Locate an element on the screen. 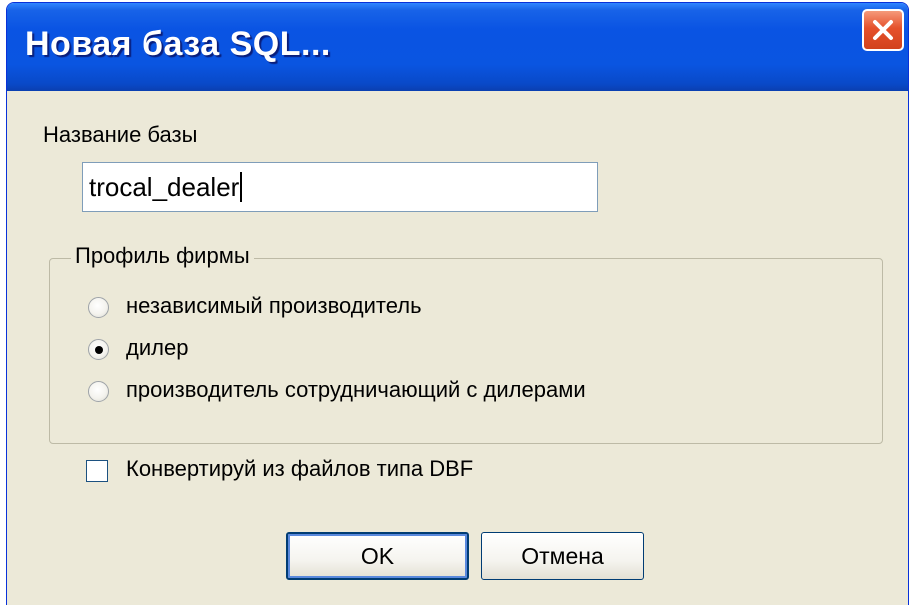  convert-dbf-label: Конвертируй из файлов типа DBF is located at coordinates (299, 469).